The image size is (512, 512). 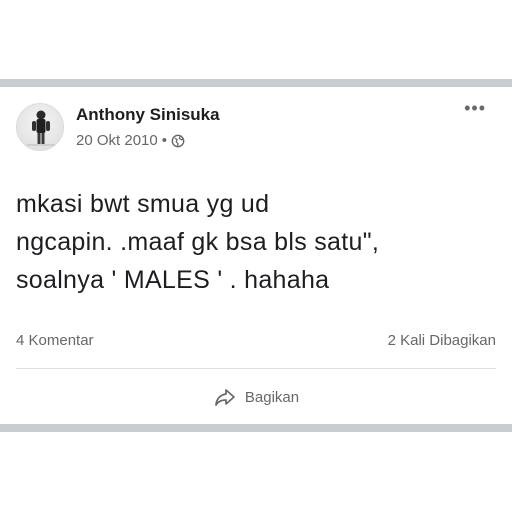 What do you see at coordinates (225, 397) in the screenshot?
I see `share-arrow-icon` at bounding box center [225, 397].